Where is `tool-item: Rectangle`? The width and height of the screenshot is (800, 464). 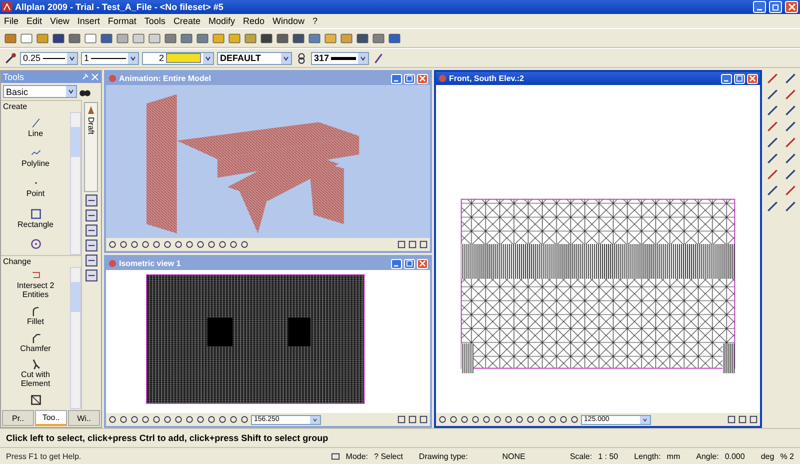
tool-item: Rectangle is located at coordinates (36, 218).